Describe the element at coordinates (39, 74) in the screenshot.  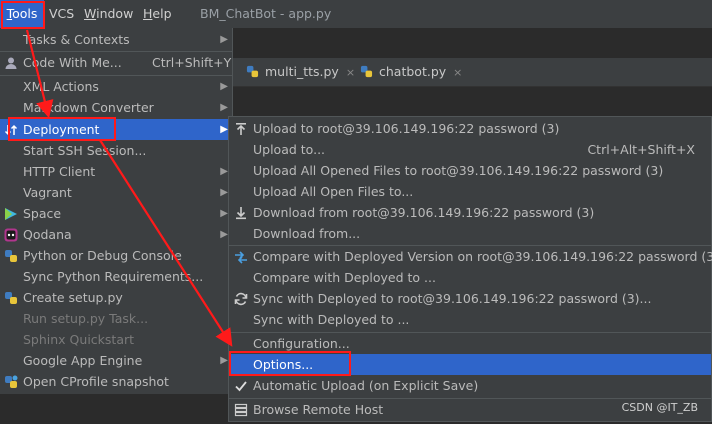
I see `arrow-tools-to-deployment` at that location.